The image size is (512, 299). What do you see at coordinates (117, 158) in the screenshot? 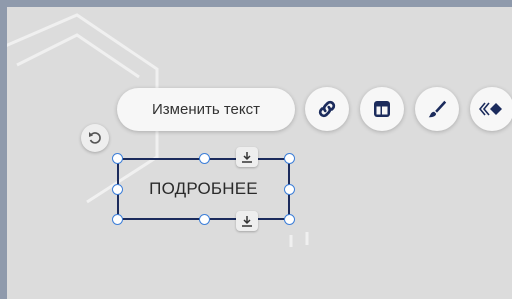
I see `resize-handle-top-left` at bounding box center [117, 158].